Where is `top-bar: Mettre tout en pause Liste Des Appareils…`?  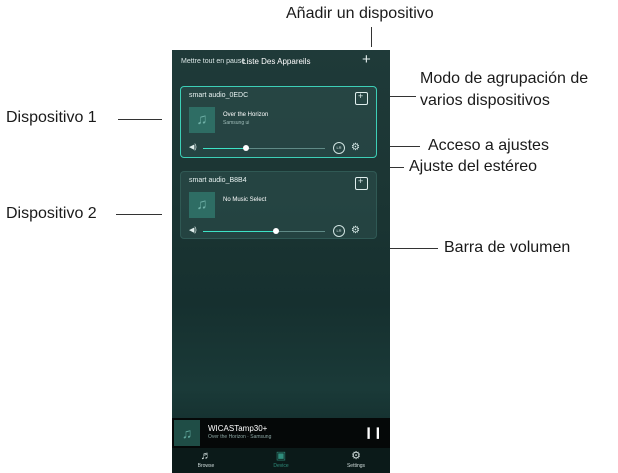
top-bar: Mettre tout en pause Liste Des Appareils… is located at coordinates (281, 63).